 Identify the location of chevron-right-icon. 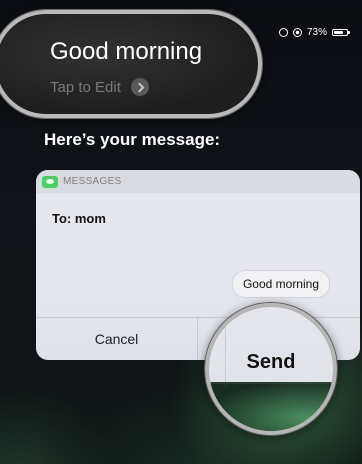
(139, 87).